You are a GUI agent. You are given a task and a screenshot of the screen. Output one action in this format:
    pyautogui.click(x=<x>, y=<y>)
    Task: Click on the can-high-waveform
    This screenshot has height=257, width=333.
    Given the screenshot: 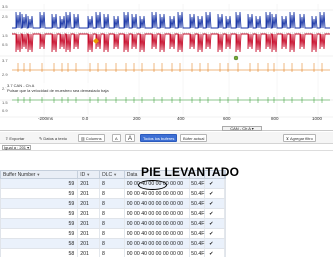 What is the action you would take?
    pyautogui.click(x=171, y=20)
    